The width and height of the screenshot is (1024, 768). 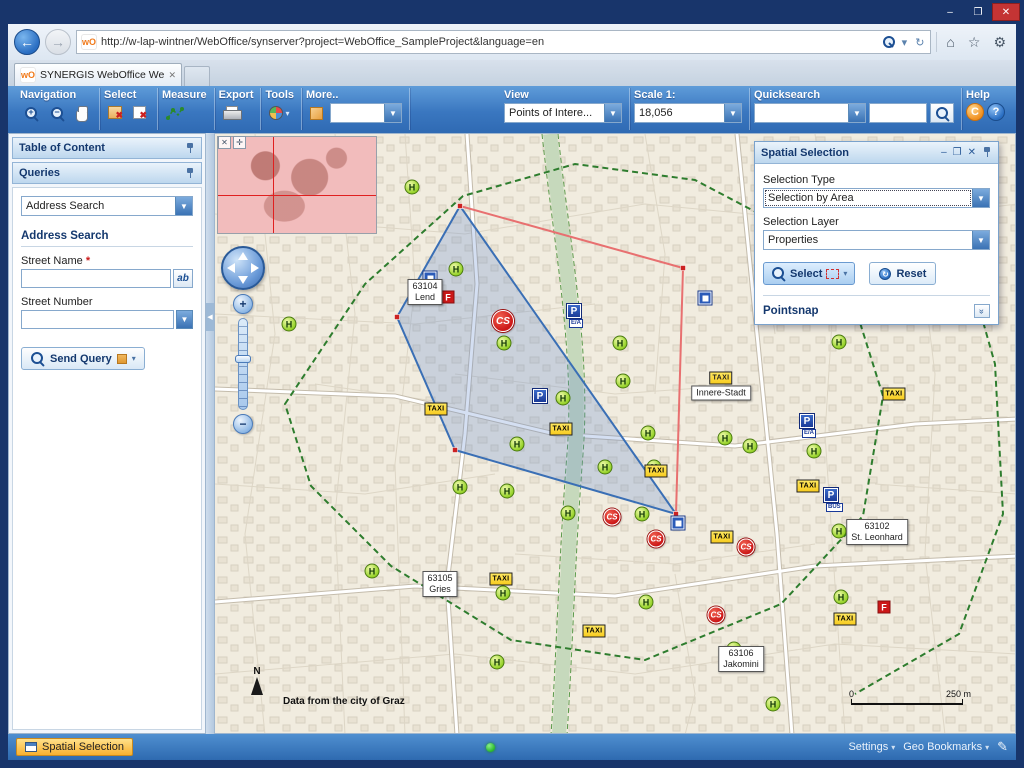 I want to click on minimize-icon: –, so click(x=944, y=152).